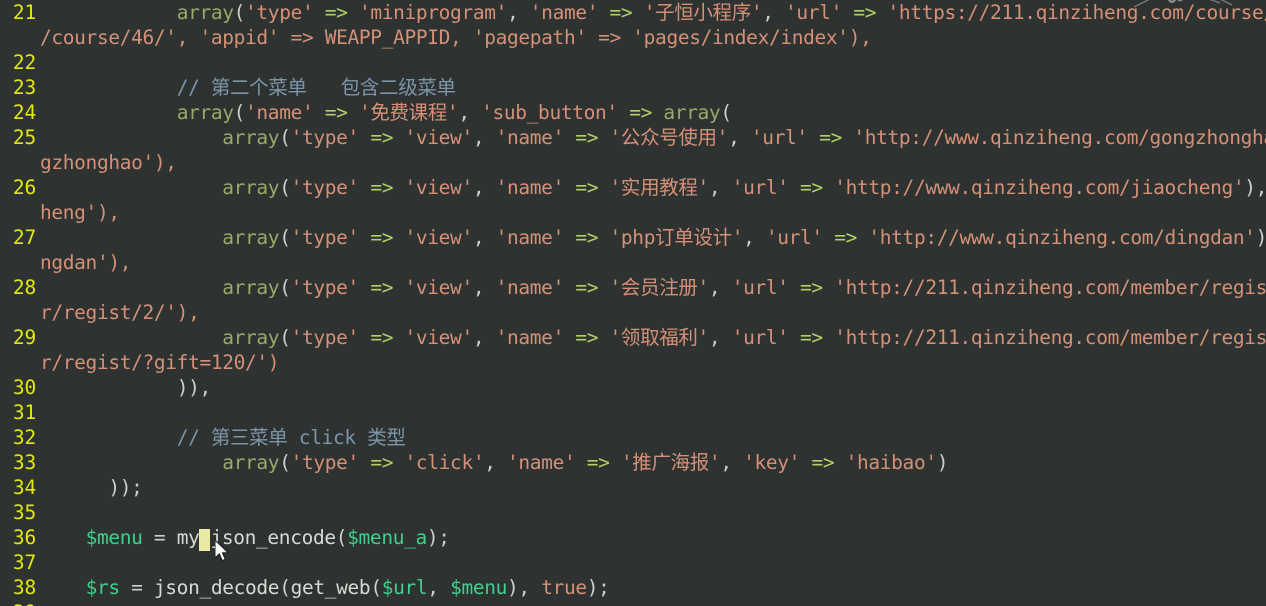  What do you see at coordinates (653, 387) in the screenshot?
I see `code-text: )),` at bounding box center [653, 387].